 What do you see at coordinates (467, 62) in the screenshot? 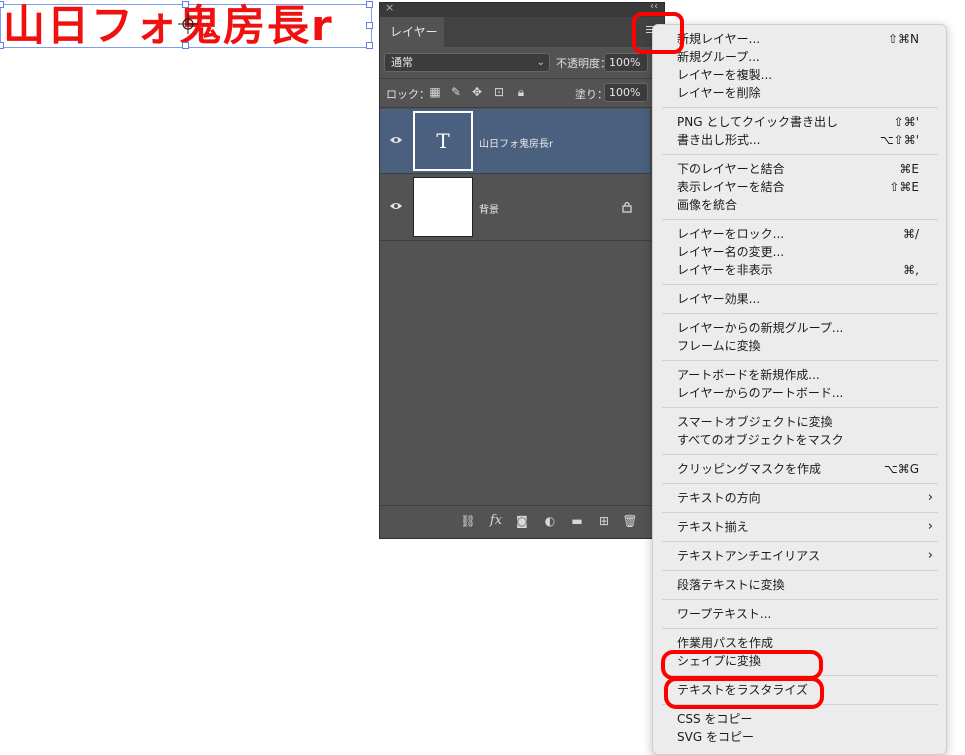
I see `blend-mode-select: 通常 ⌄` at bounding box center [467, 62].